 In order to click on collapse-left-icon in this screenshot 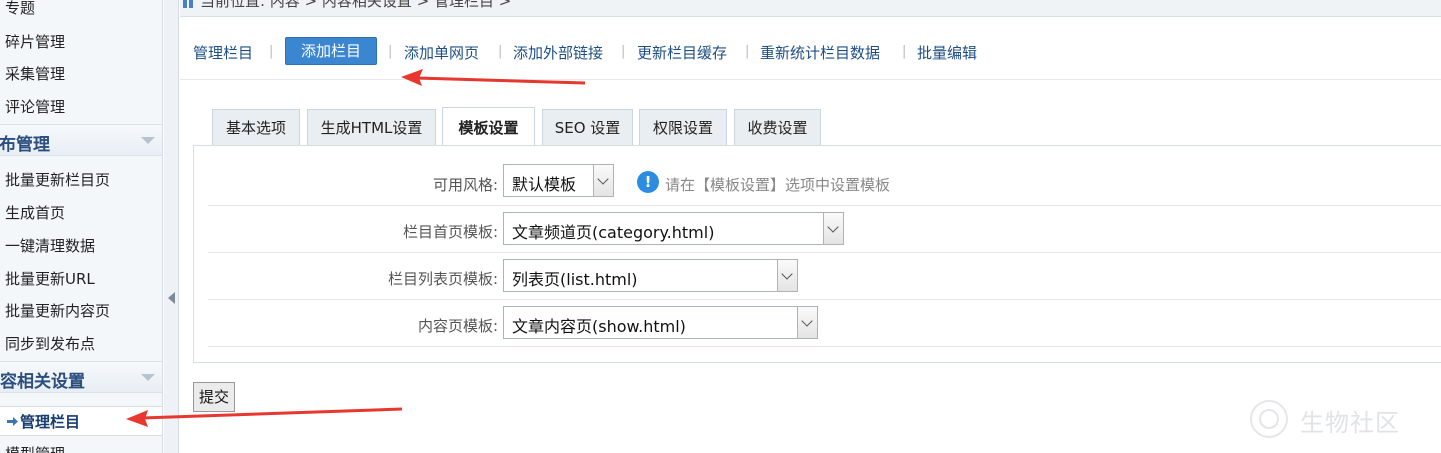, I will do `click(171, 298)`.